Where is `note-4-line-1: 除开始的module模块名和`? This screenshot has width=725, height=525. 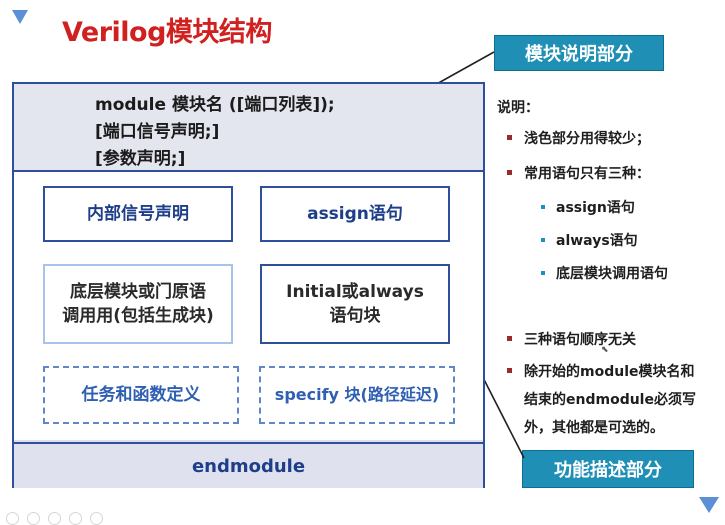 note-4-line-1: 除开始的module模块名和 is located at coordinates (609, 372).